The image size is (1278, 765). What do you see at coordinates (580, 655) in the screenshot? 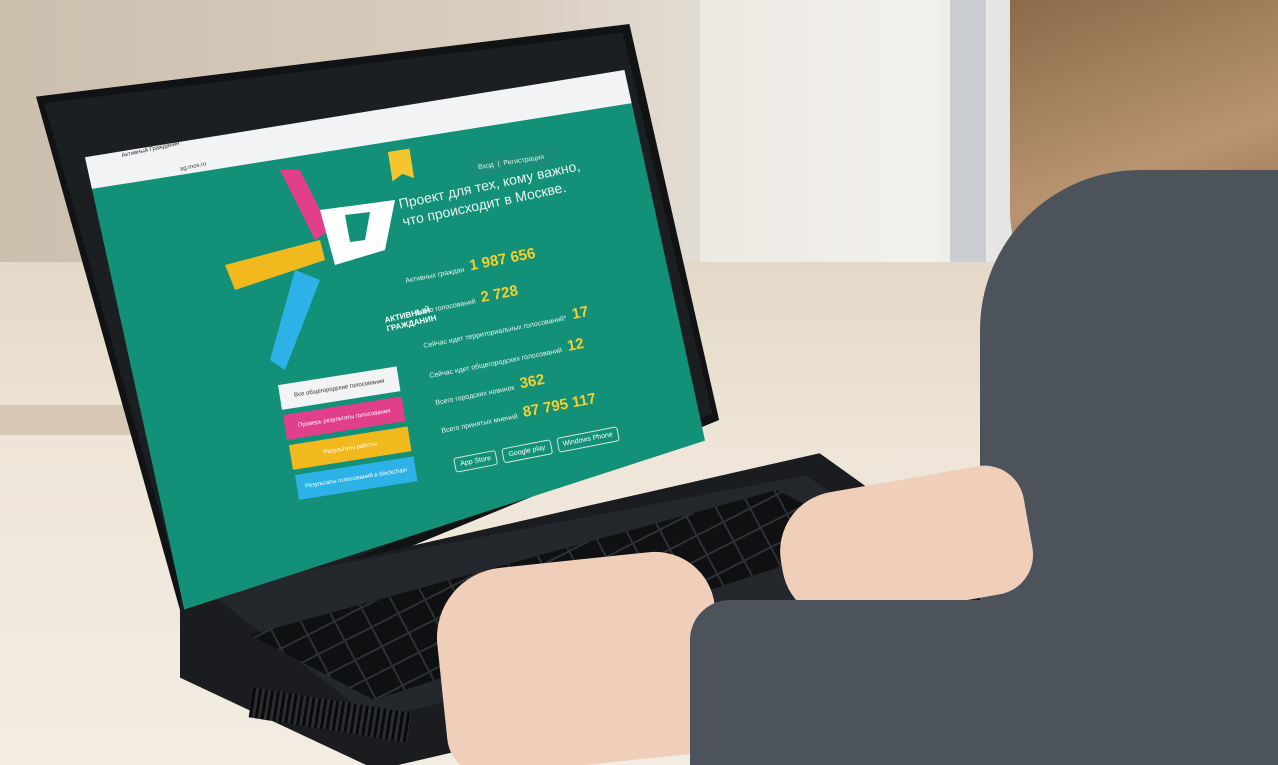
I see `left-hand` at bounding box center [580, 655].